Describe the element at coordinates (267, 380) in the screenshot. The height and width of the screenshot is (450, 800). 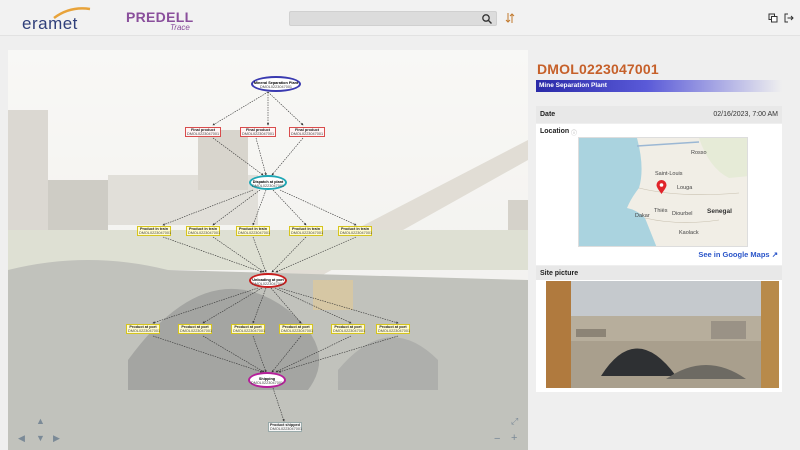
I see `node-shipping: Shipping DMOL0223047001` at that location.